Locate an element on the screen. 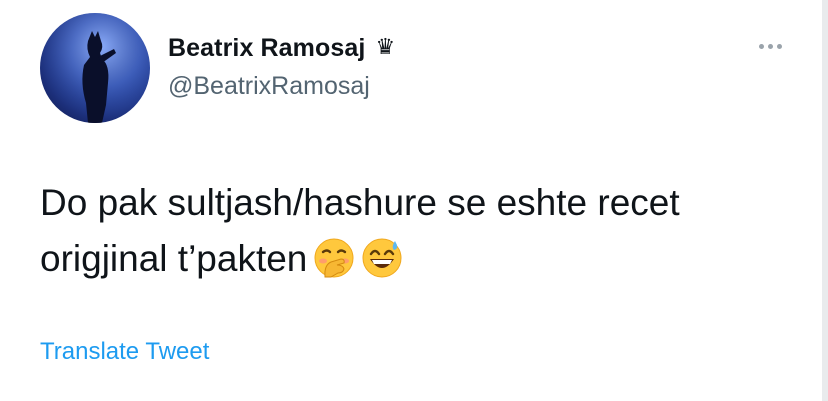 The height and width of the screenshot is (401, 828). user-info: Beatrix Ramosaj ♛ @BeatrixRamosaj is located at coordinates (281, 65).